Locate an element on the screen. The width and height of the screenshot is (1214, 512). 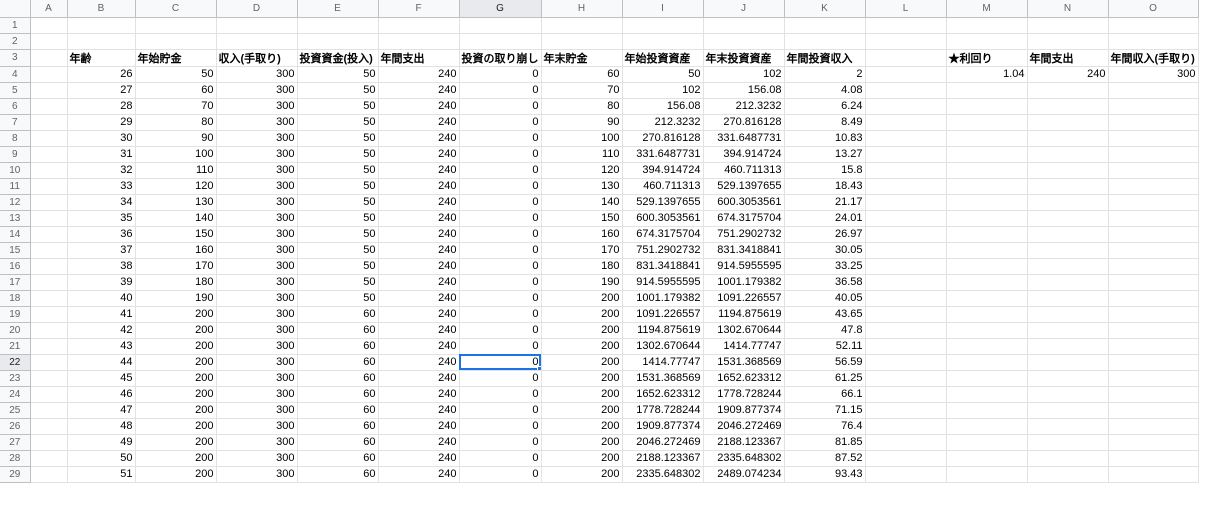
cell-h18: 200 is located at coordinates (582, 298).